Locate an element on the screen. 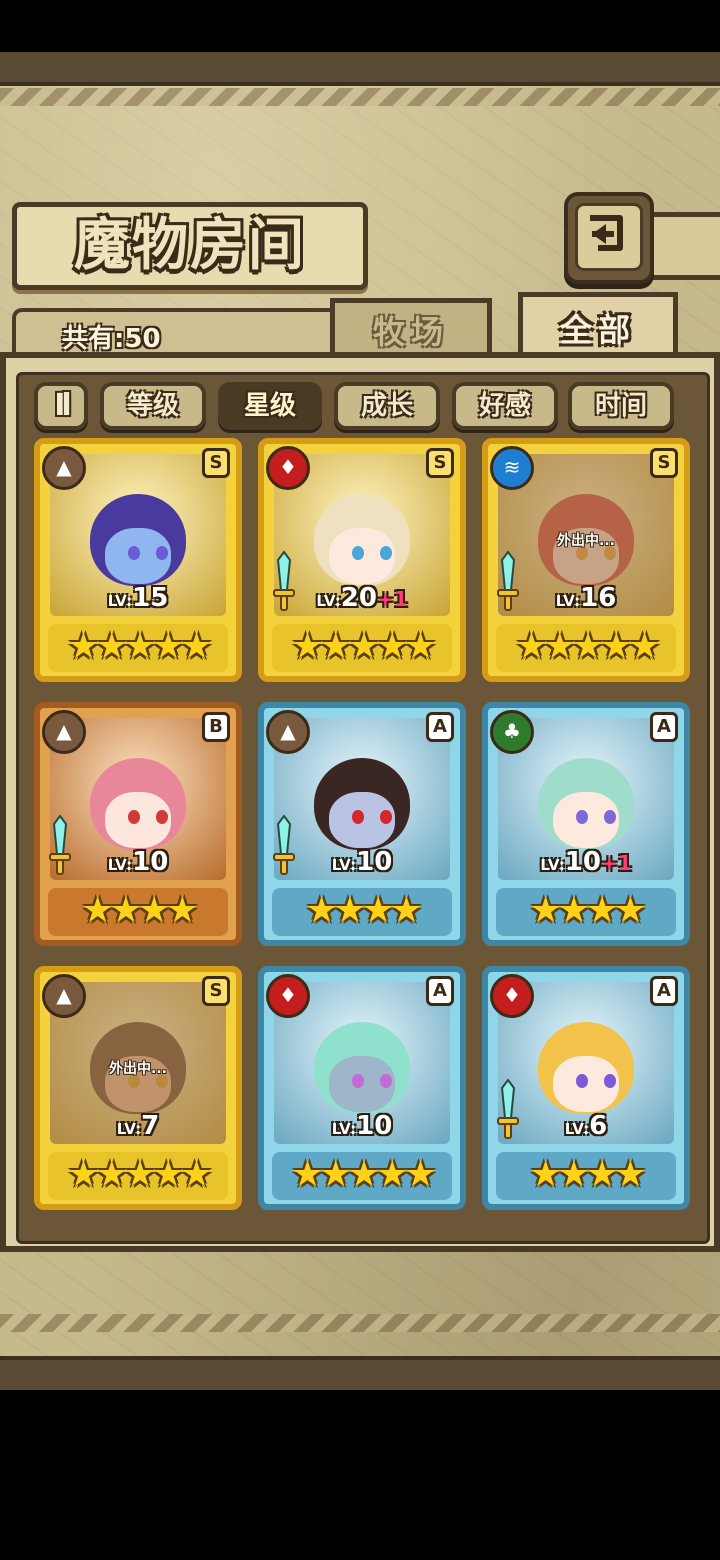 This screenshot has height=1560, width=720. tab-all: 全部 is located at coordinates (598, 326).